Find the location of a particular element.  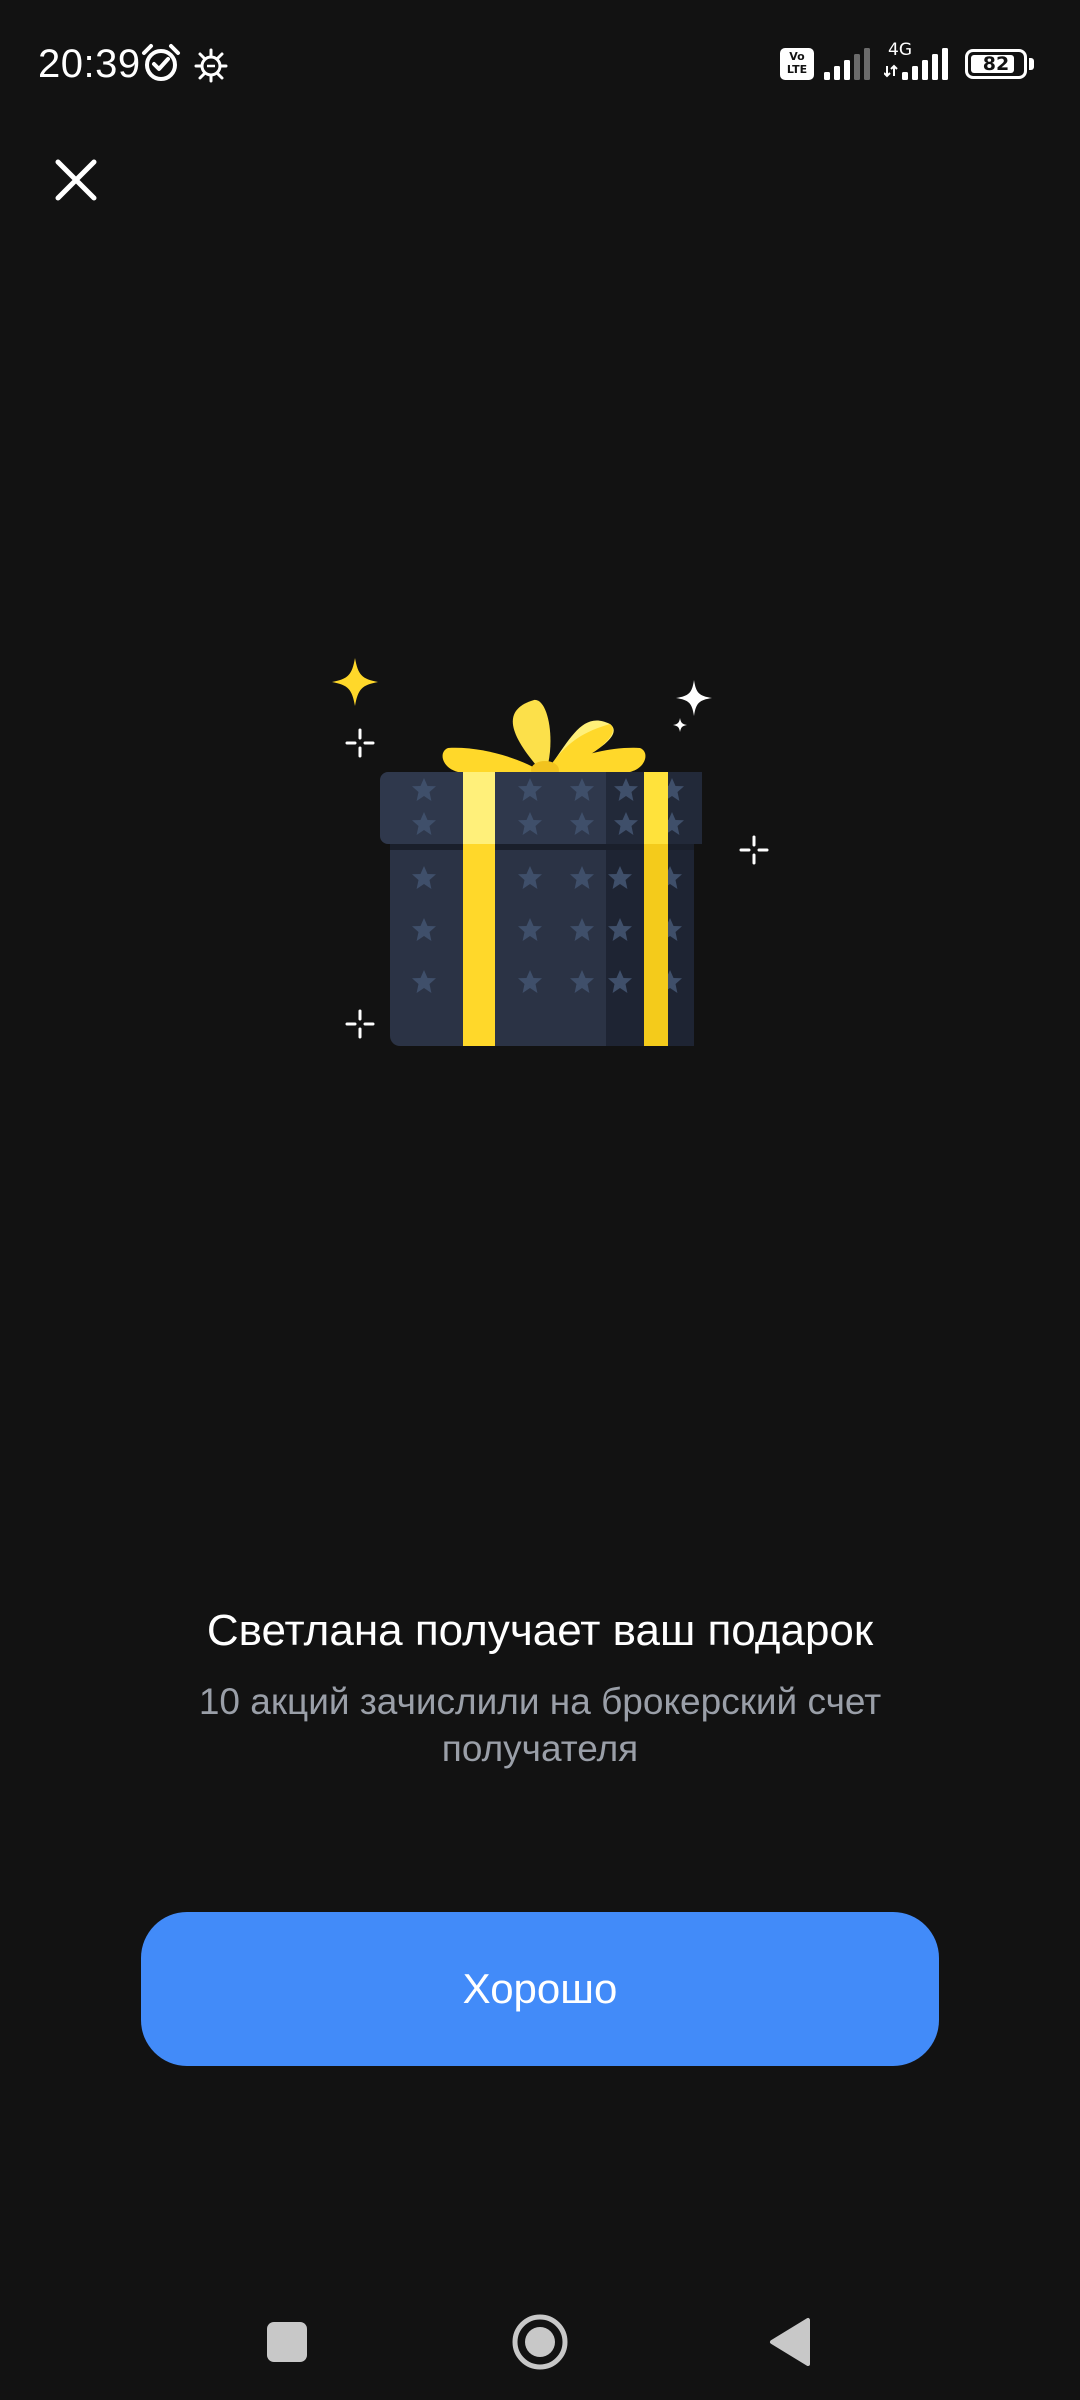

signal-icon is located at coordinates (847, 64).